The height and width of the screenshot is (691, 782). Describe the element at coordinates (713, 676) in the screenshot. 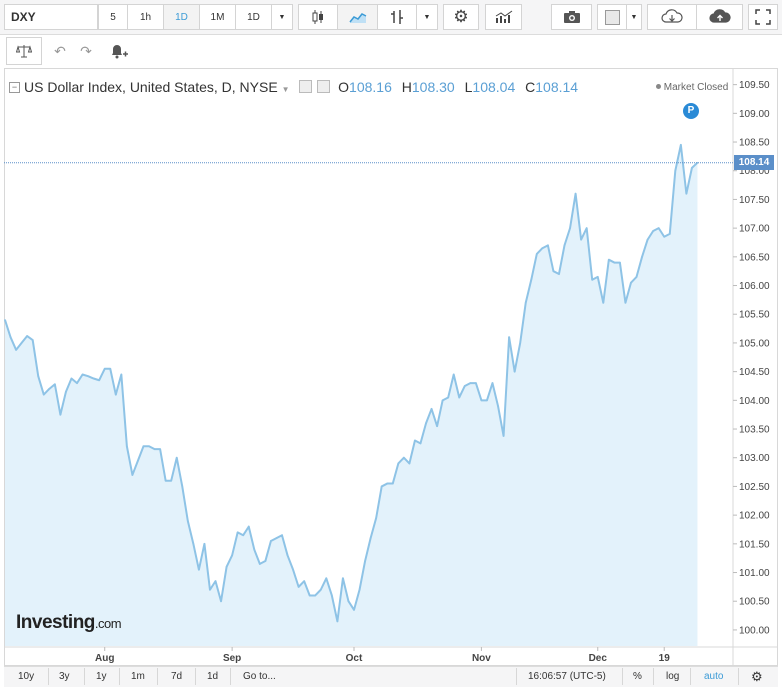

I see `auto-scale-button: auto` at that location.